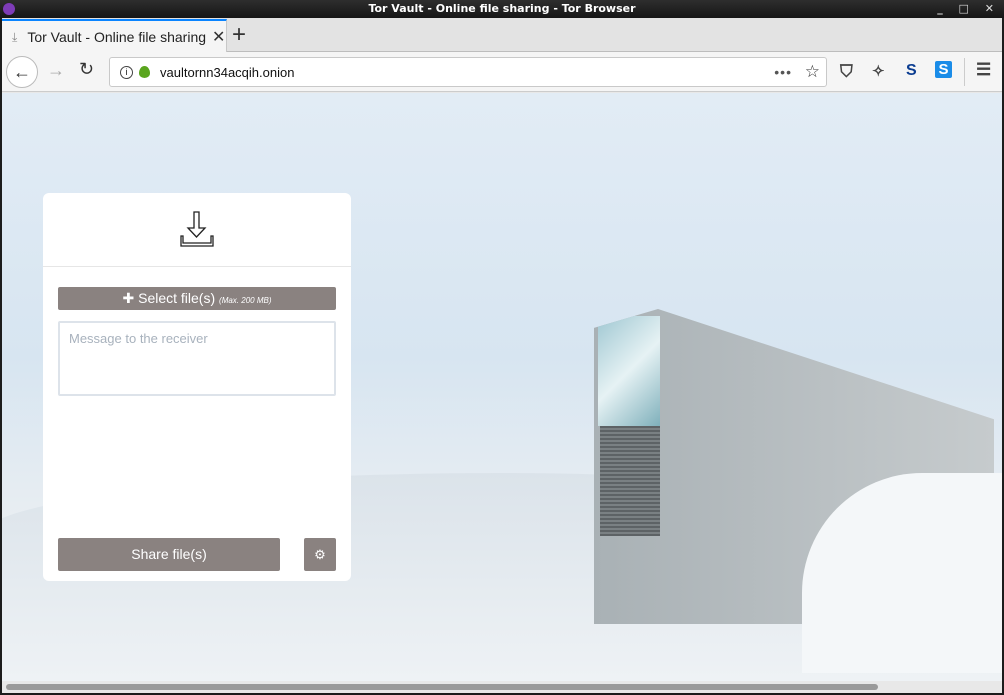  I want to click on download-favicon-icon: ⤓, so click(15, 36).